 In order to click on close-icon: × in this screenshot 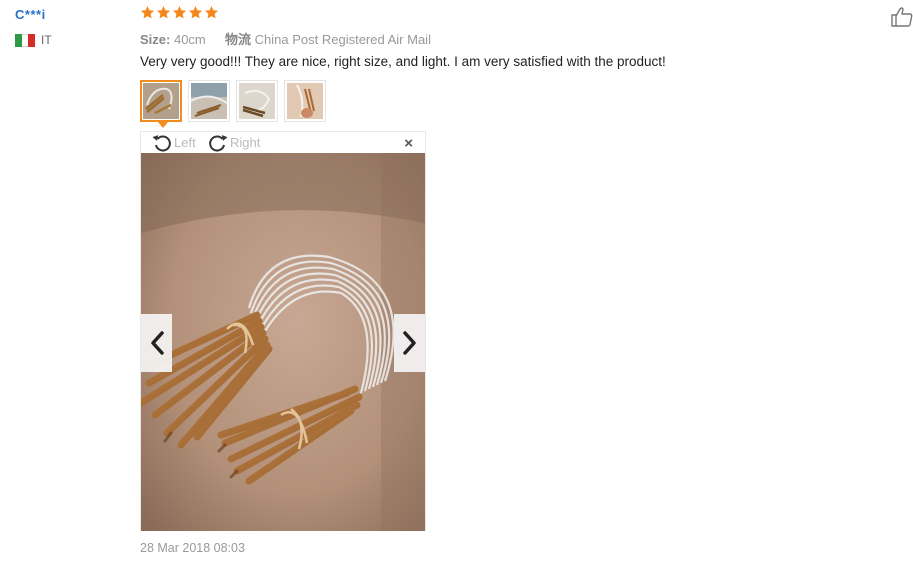, I will do `click(408, 143)`.